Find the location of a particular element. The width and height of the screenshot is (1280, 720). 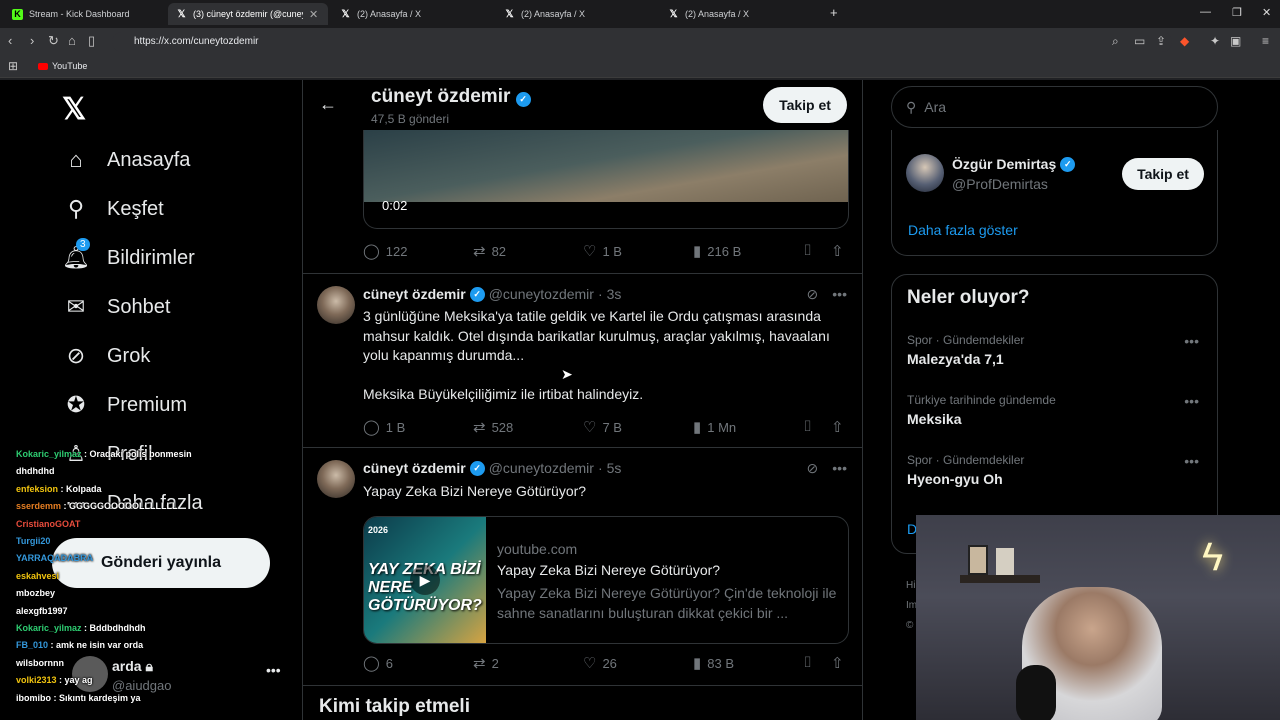

search-icon: ⚲ is located at coordinates (911, 106).